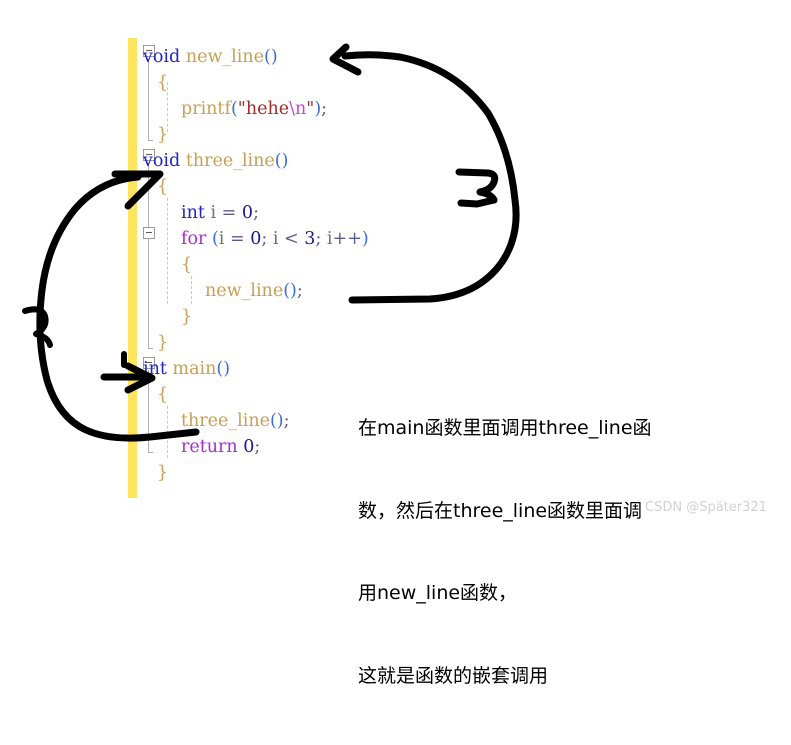 The width and height of the screenshot is (791, 745). I want to click on code-line: int i = 0;, so click(256, 213).